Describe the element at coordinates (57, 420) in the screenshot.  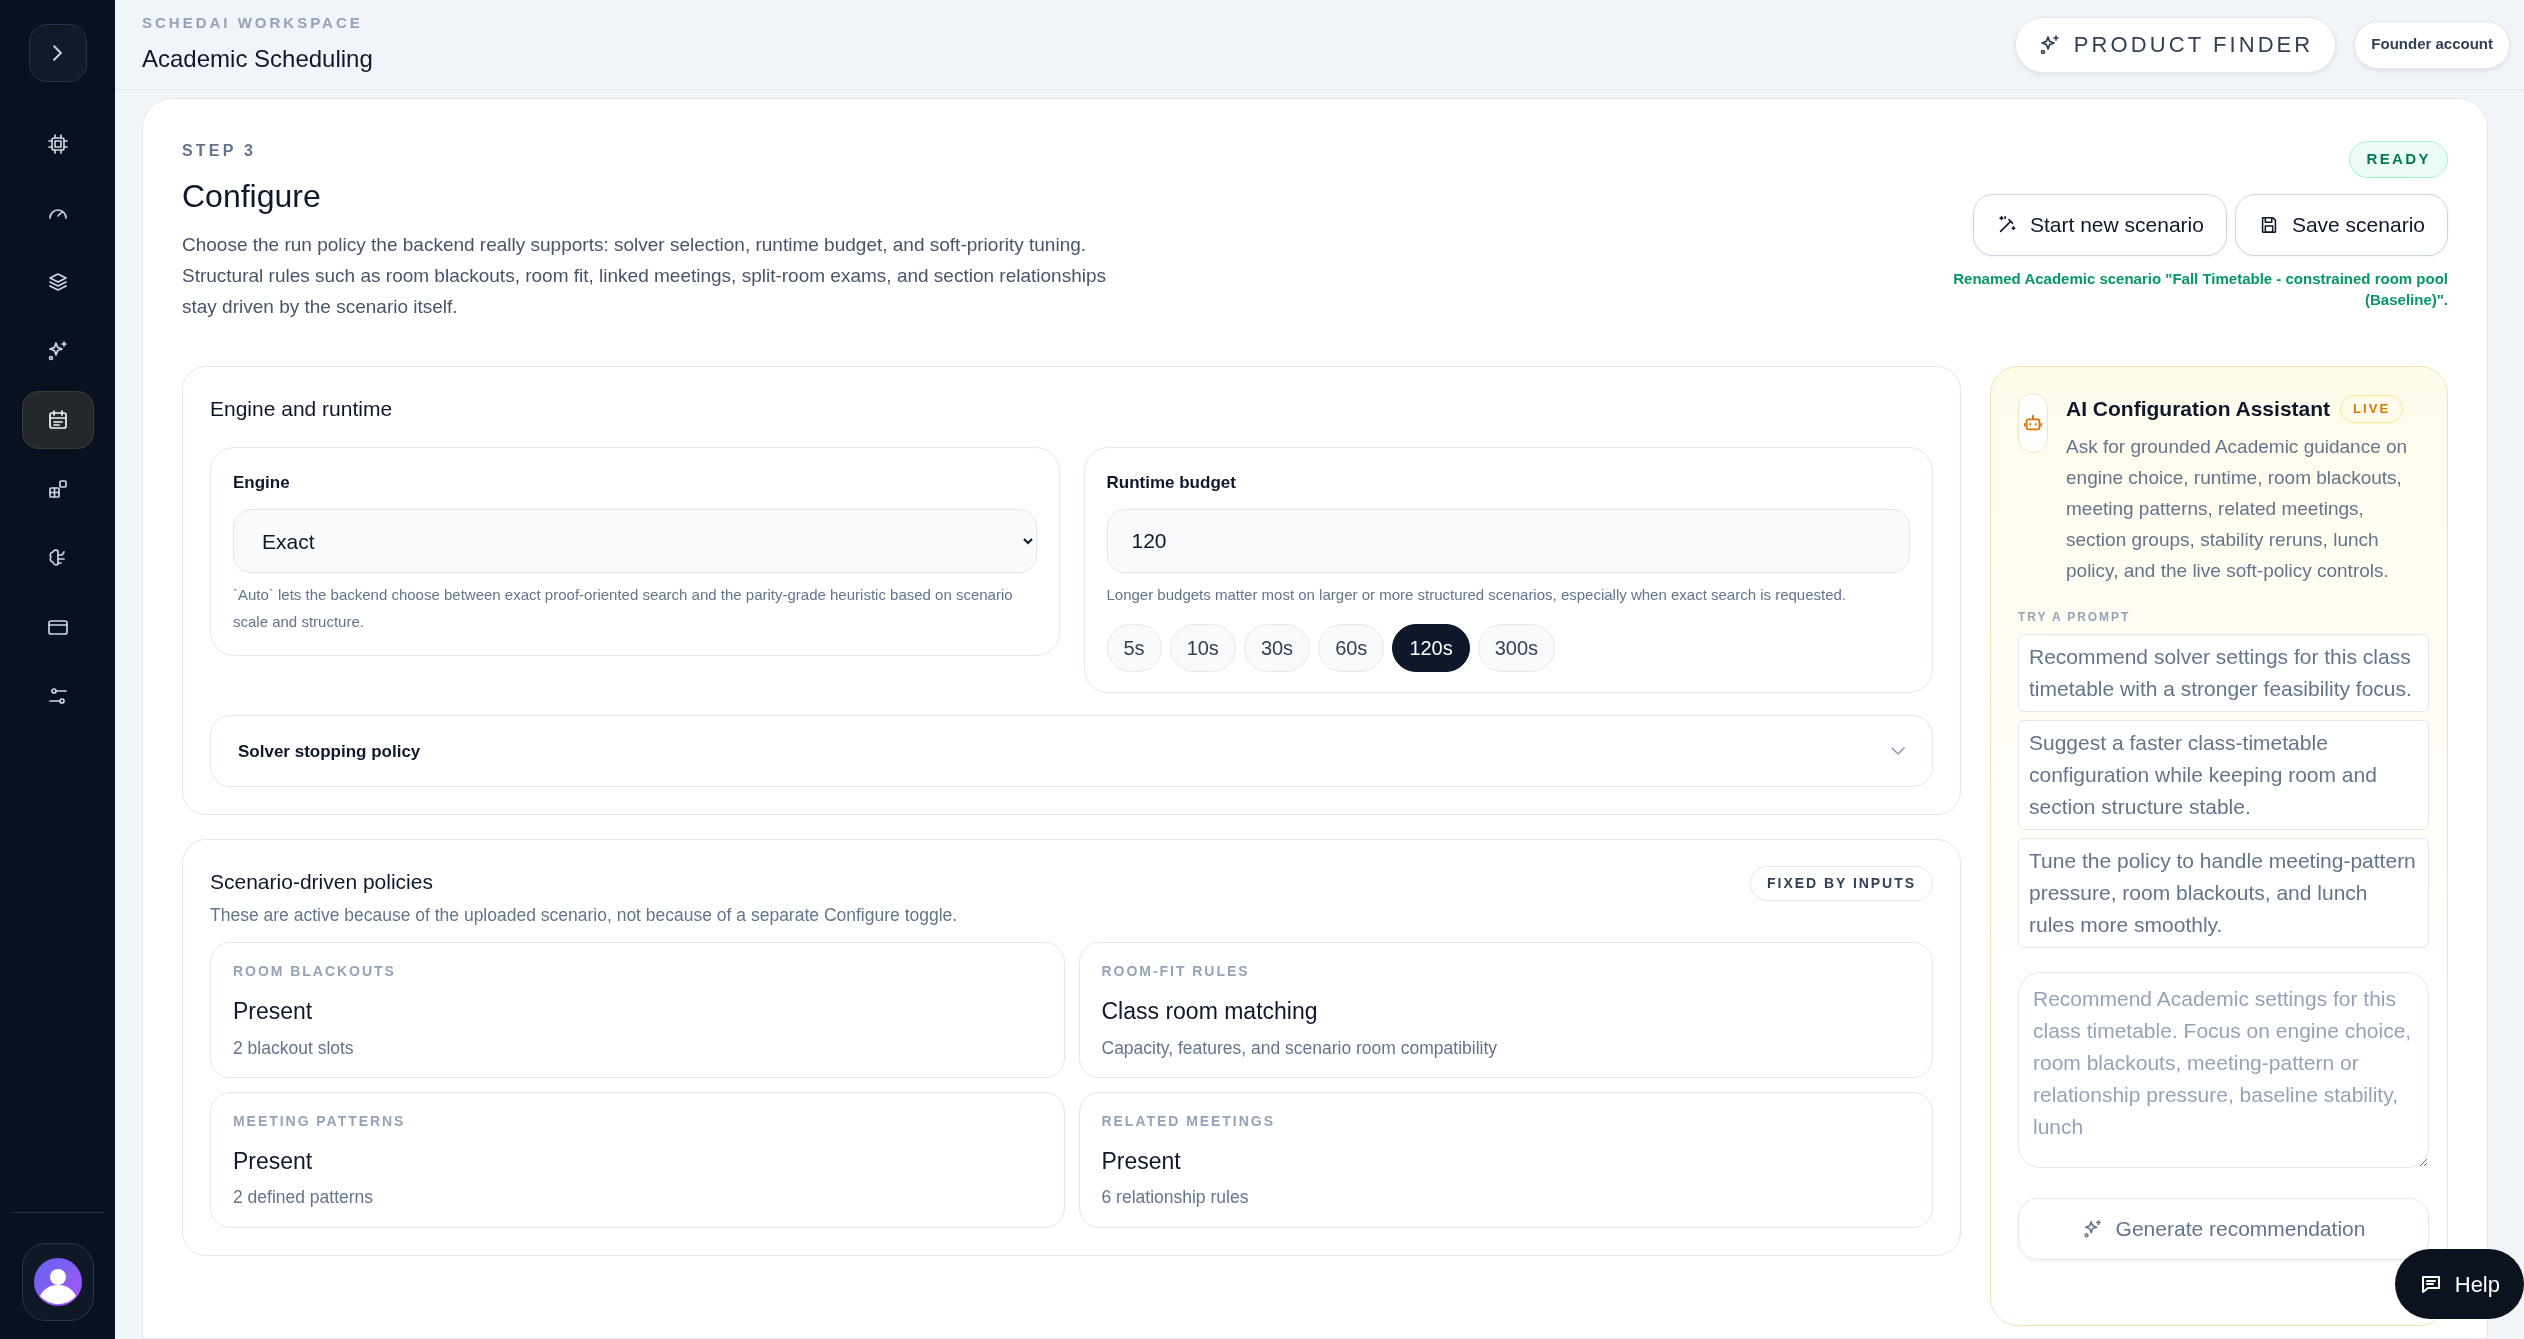
I see `sidebar-item` at that location.